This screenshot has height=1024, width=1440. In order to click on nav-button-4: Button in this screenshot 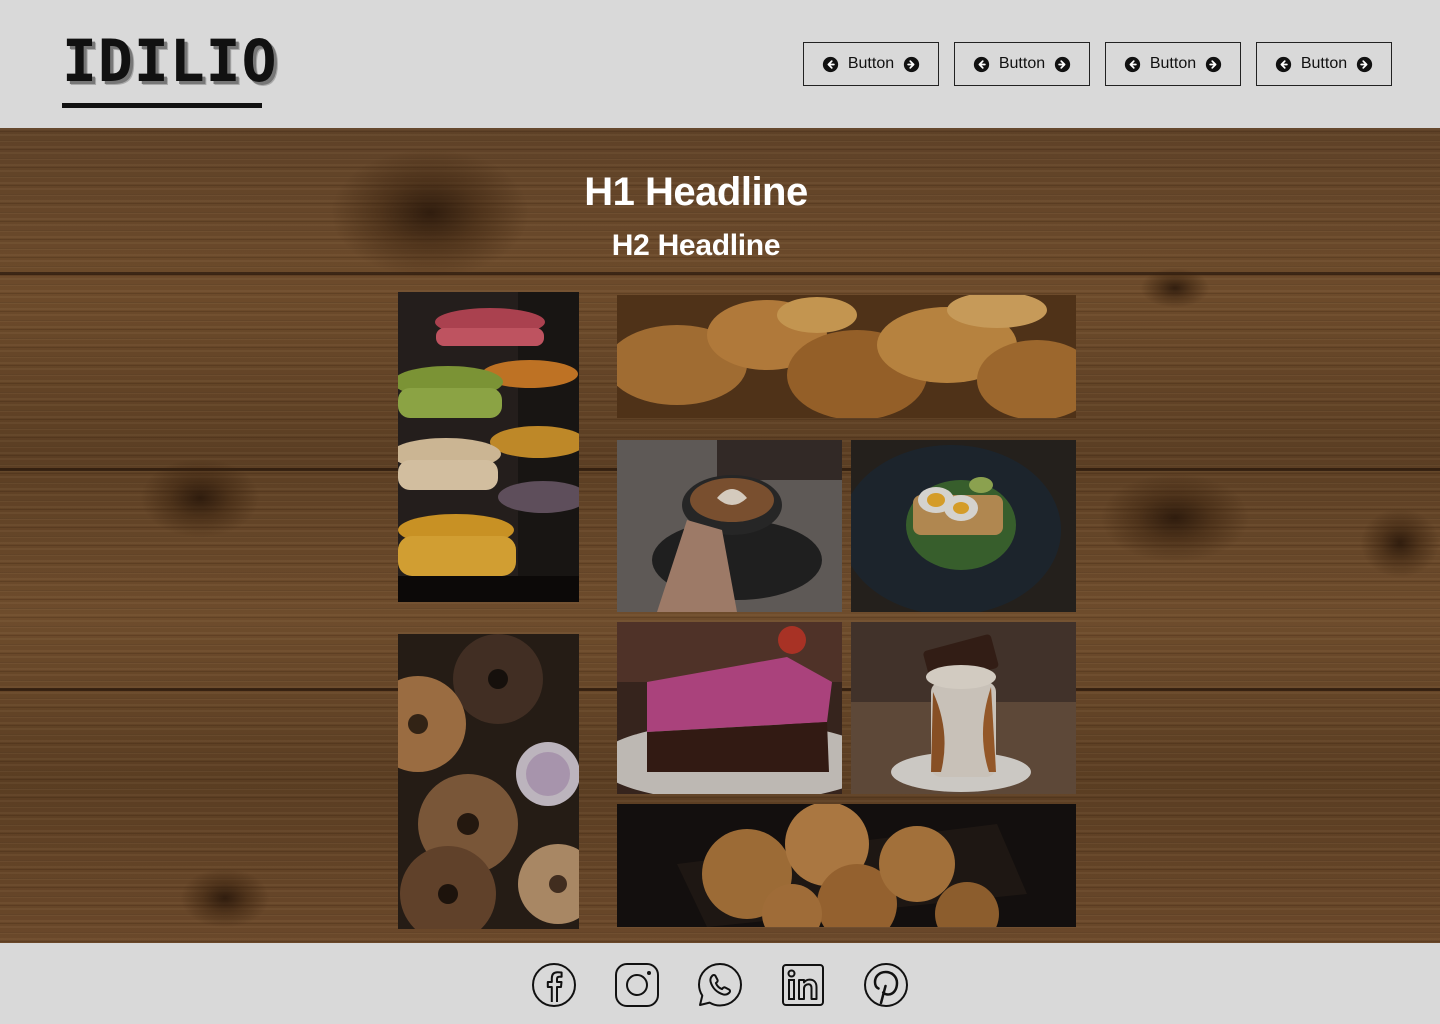, I will do `click(1324, 64)`.